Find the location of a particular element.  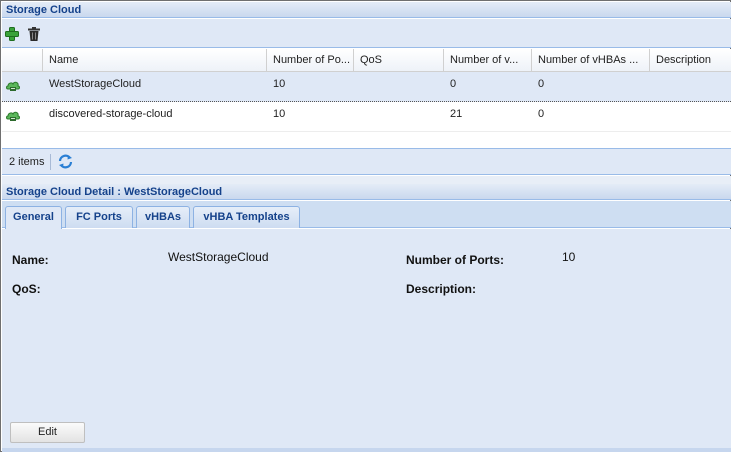

tab-fc-ports: FC Ports is located at coordinates (99, 217).